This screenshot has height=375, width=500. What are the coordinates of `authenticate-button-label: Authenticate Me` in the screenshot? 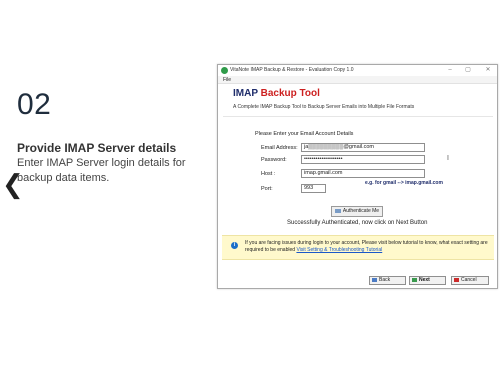 It's located at (361, 211).